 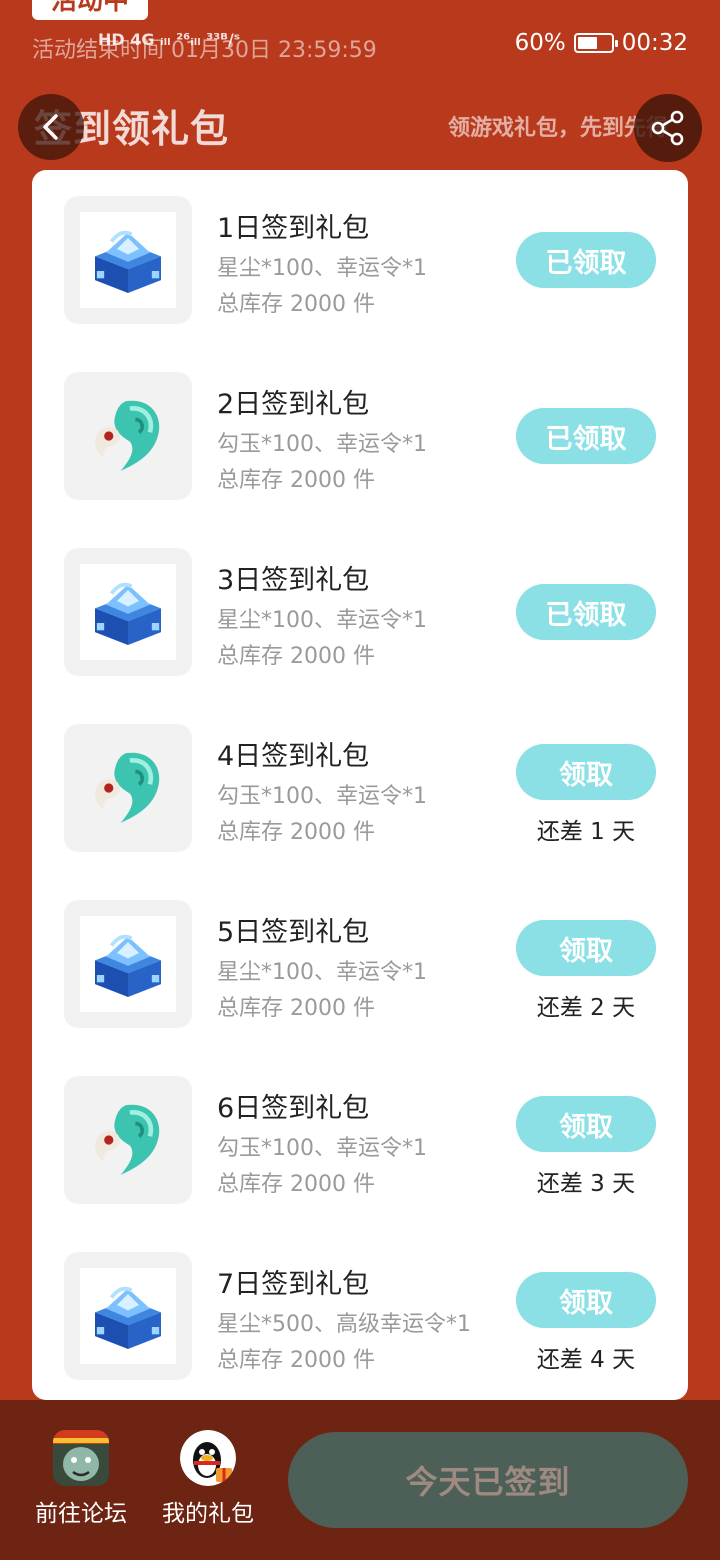 I want to click on gift-row: 6日签到礼包 勾玉*100、幸运令*1 总库存 2000 件 领取 还差 3 天, so click(x=360, y=1142).